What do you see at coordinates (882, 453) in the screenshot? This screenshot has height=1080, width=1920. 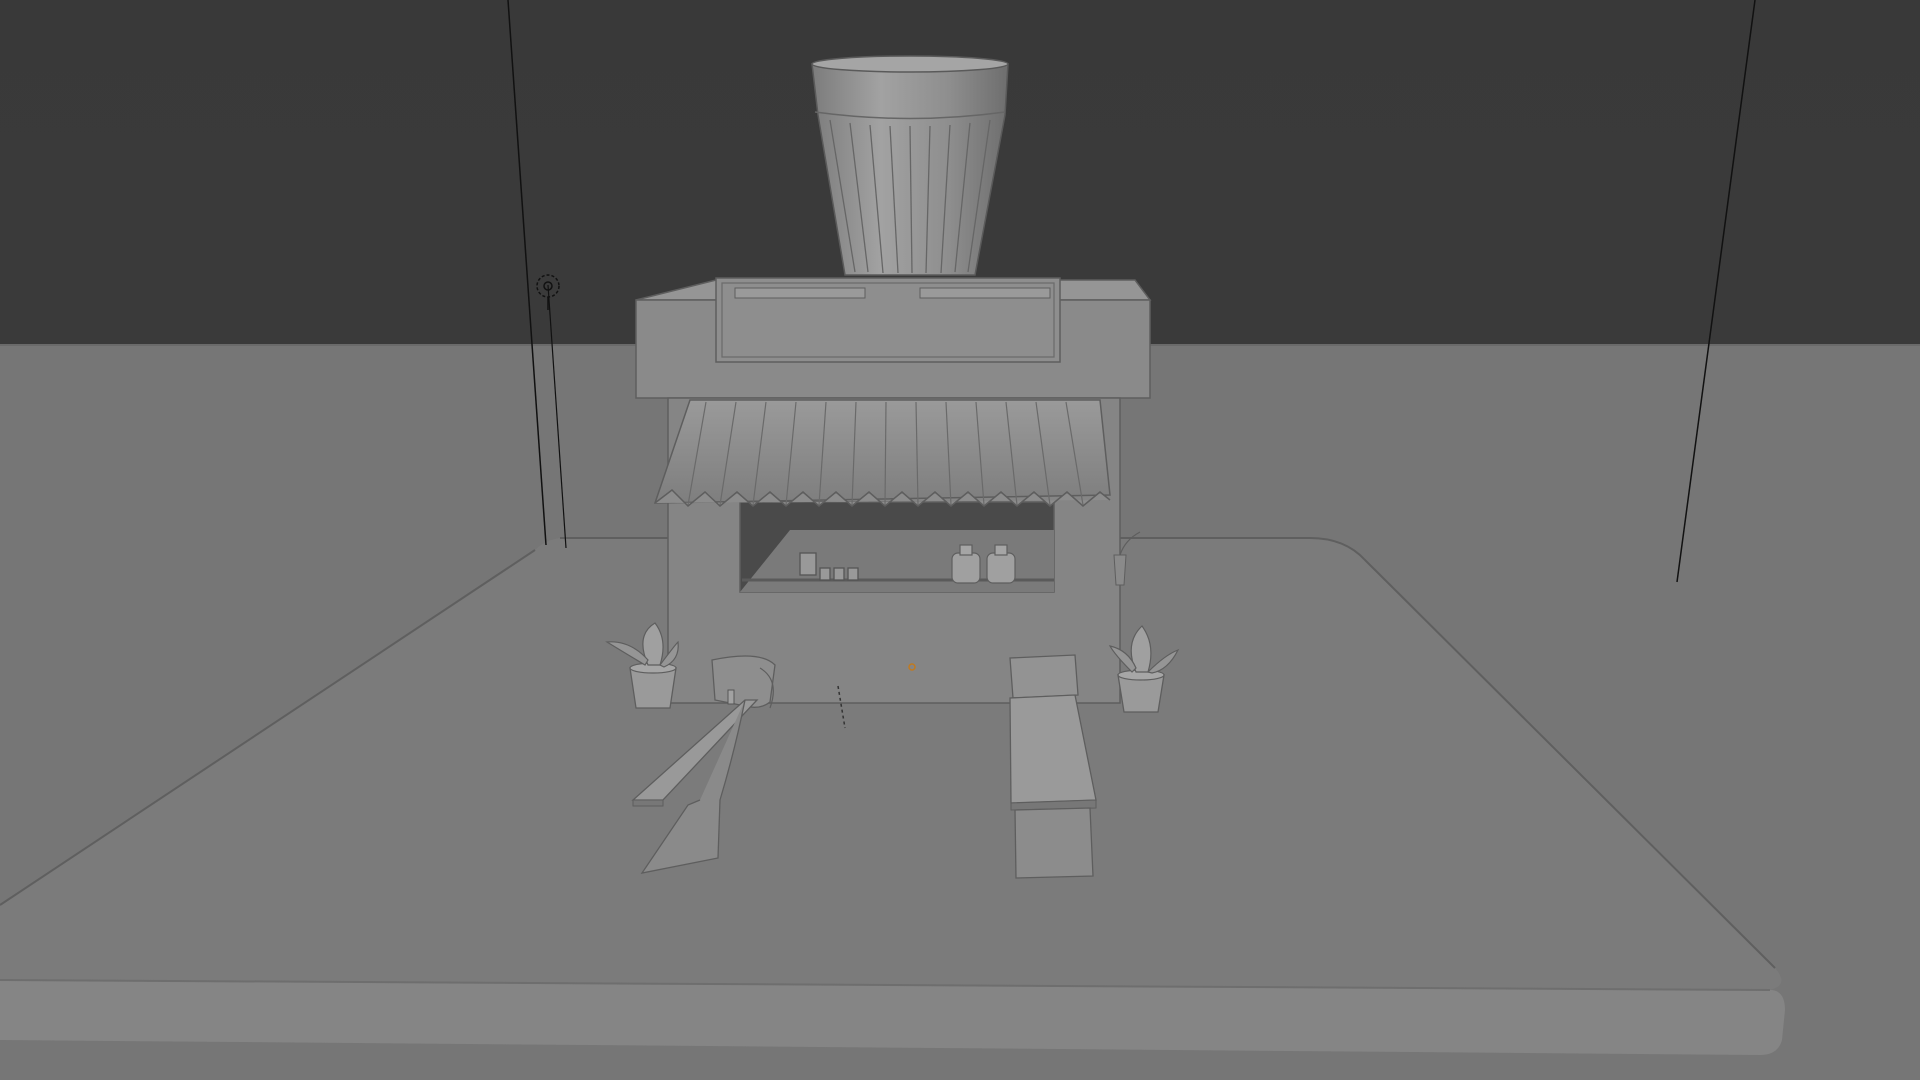 I see `awning` at bounding box center [882, 453].